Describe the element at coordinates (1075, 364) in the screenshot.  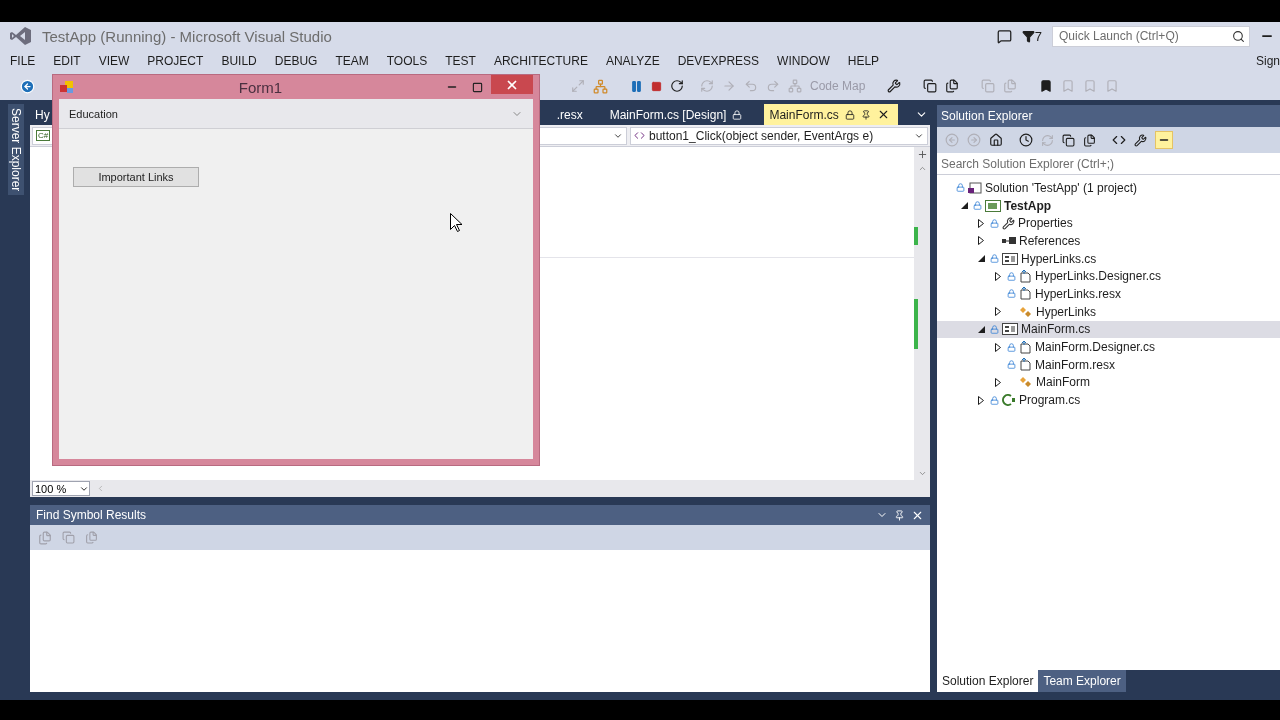
I see `item-label: MainForm.resx` at that location.